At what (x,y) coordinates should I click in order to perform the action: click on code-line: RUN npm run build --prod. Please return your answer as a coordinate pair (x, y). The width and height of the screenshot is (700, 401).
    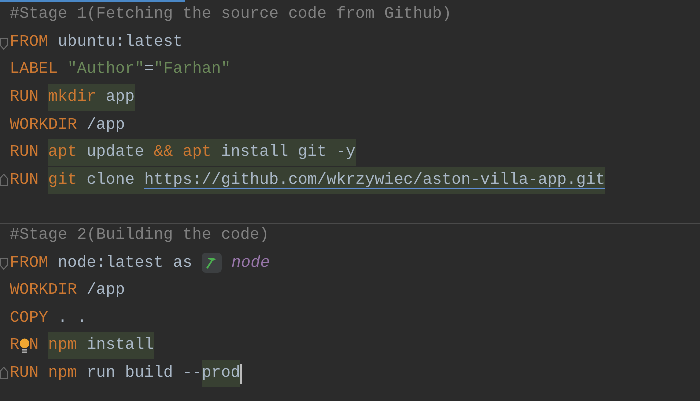
    Looking at the image, I should click on (126, 374).